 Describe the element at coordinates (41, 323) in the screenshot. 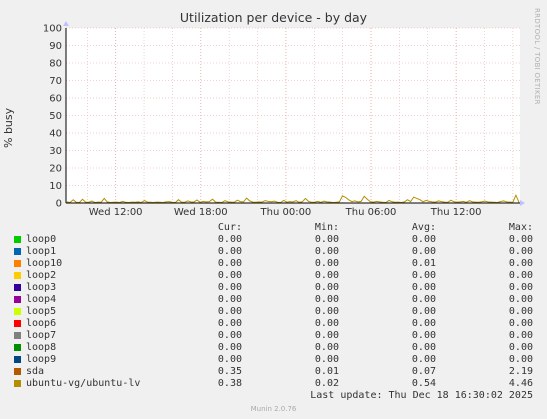

I see `legend-name: loop6` at that location.